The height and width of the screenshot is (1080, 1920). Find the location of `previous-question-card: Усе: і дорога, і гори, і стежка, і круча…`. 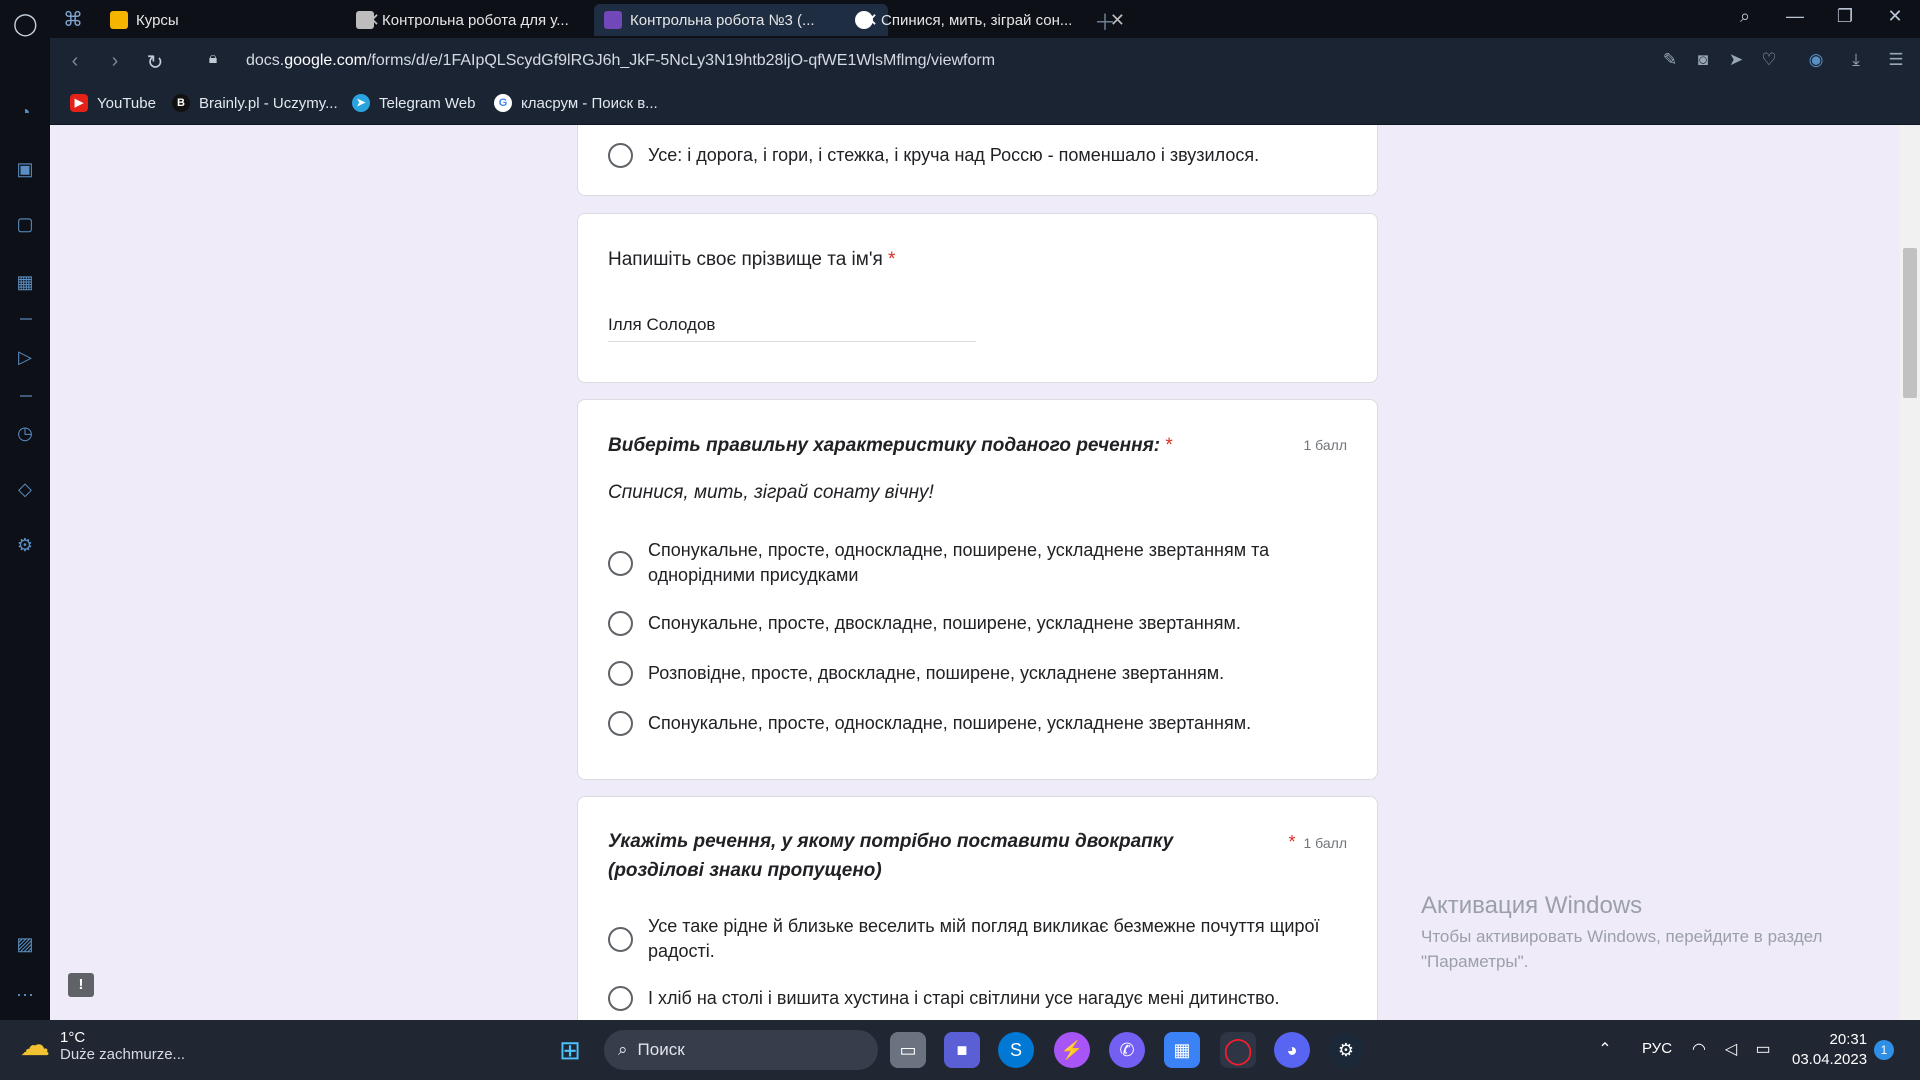

previous-question-card: Усе: і дорога, і гори, і стежка, і круча… is located at coordinates (977, 160).